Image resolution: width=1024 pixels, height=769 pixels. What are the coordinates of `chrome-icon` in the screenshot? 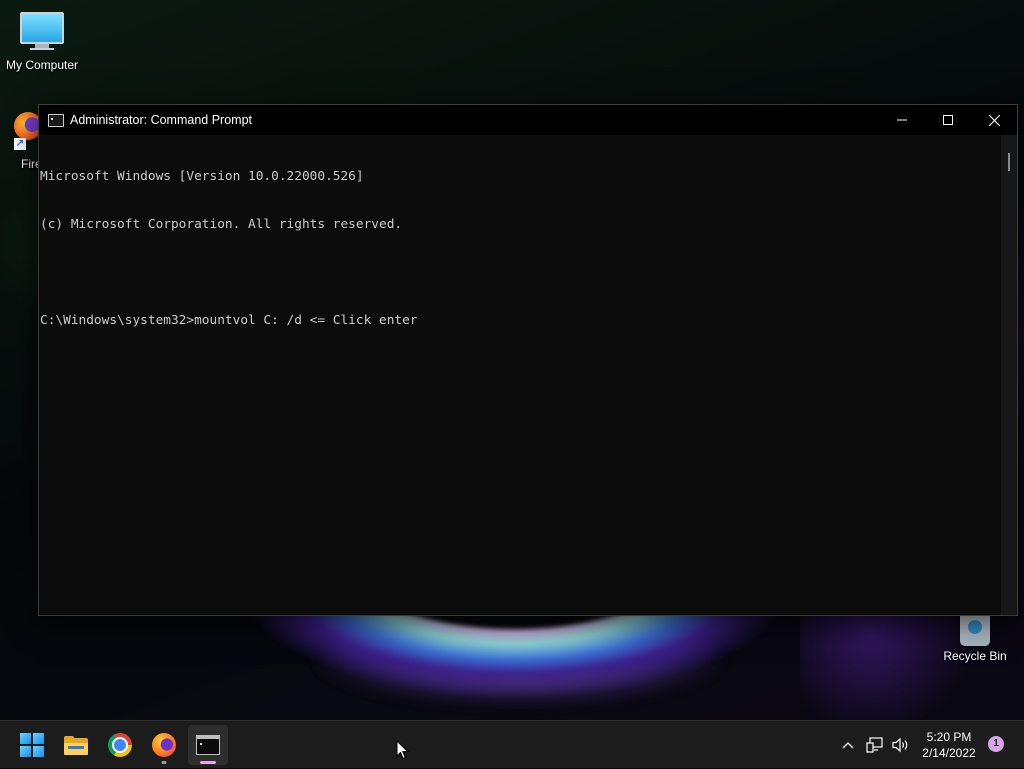 It's located at (120, 745).